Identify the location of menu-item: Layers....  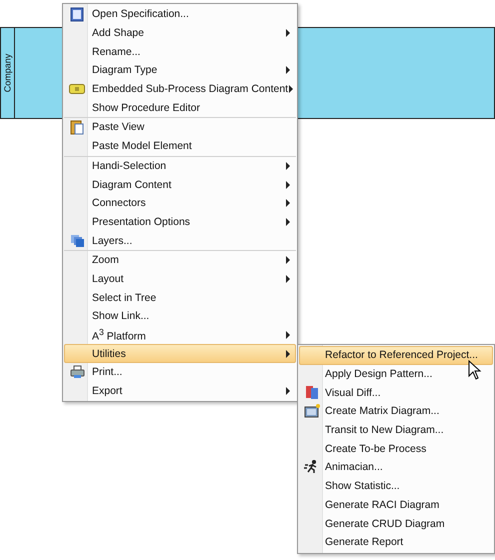
(180, 240).